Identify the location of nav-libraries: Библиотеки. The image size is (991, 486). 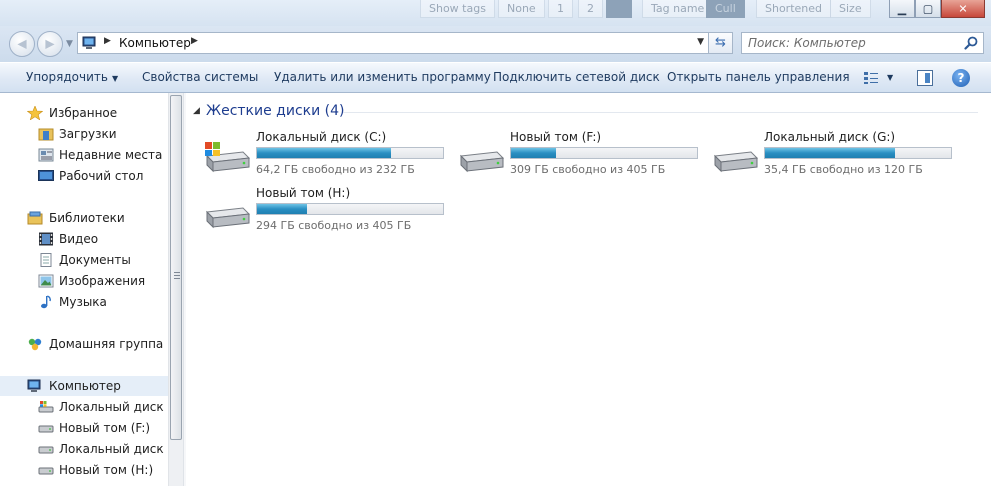
(84, 218).